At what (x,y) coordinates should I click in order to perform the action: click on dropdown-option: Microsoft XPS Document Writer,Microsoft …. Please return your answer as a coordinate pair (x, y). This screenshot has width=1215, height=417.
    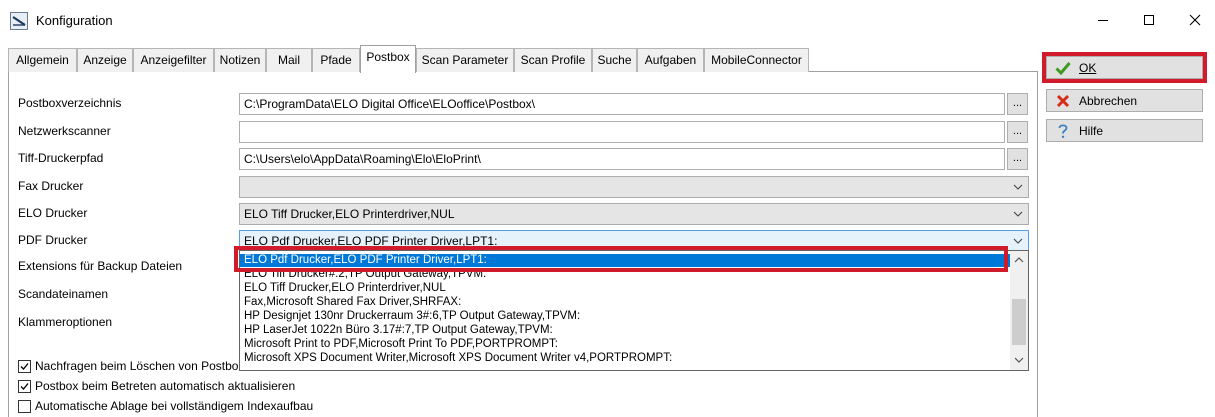
    Looking at the image, I should click on (625, 358).